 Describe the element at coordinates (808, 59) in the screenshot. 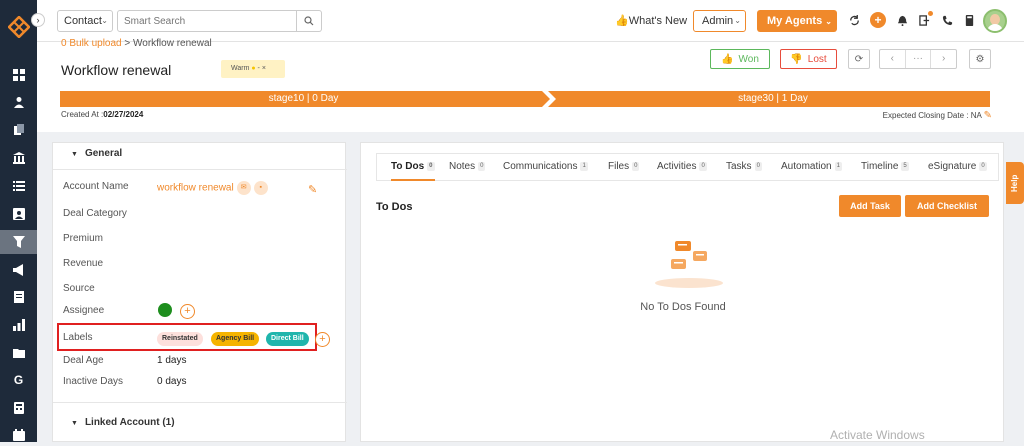

I see `lost-button: 👎 Lost` at that location.